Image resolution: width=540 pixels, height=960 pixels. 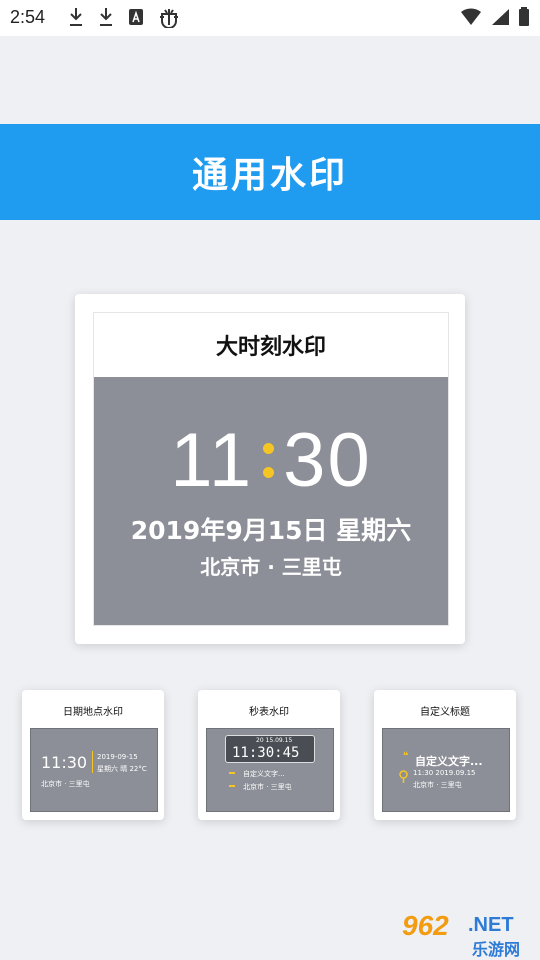 What do you see at coordinates (406, 756) in the screenshot?
I see `quote-icon: ❝` at bounding box center [406, 756].